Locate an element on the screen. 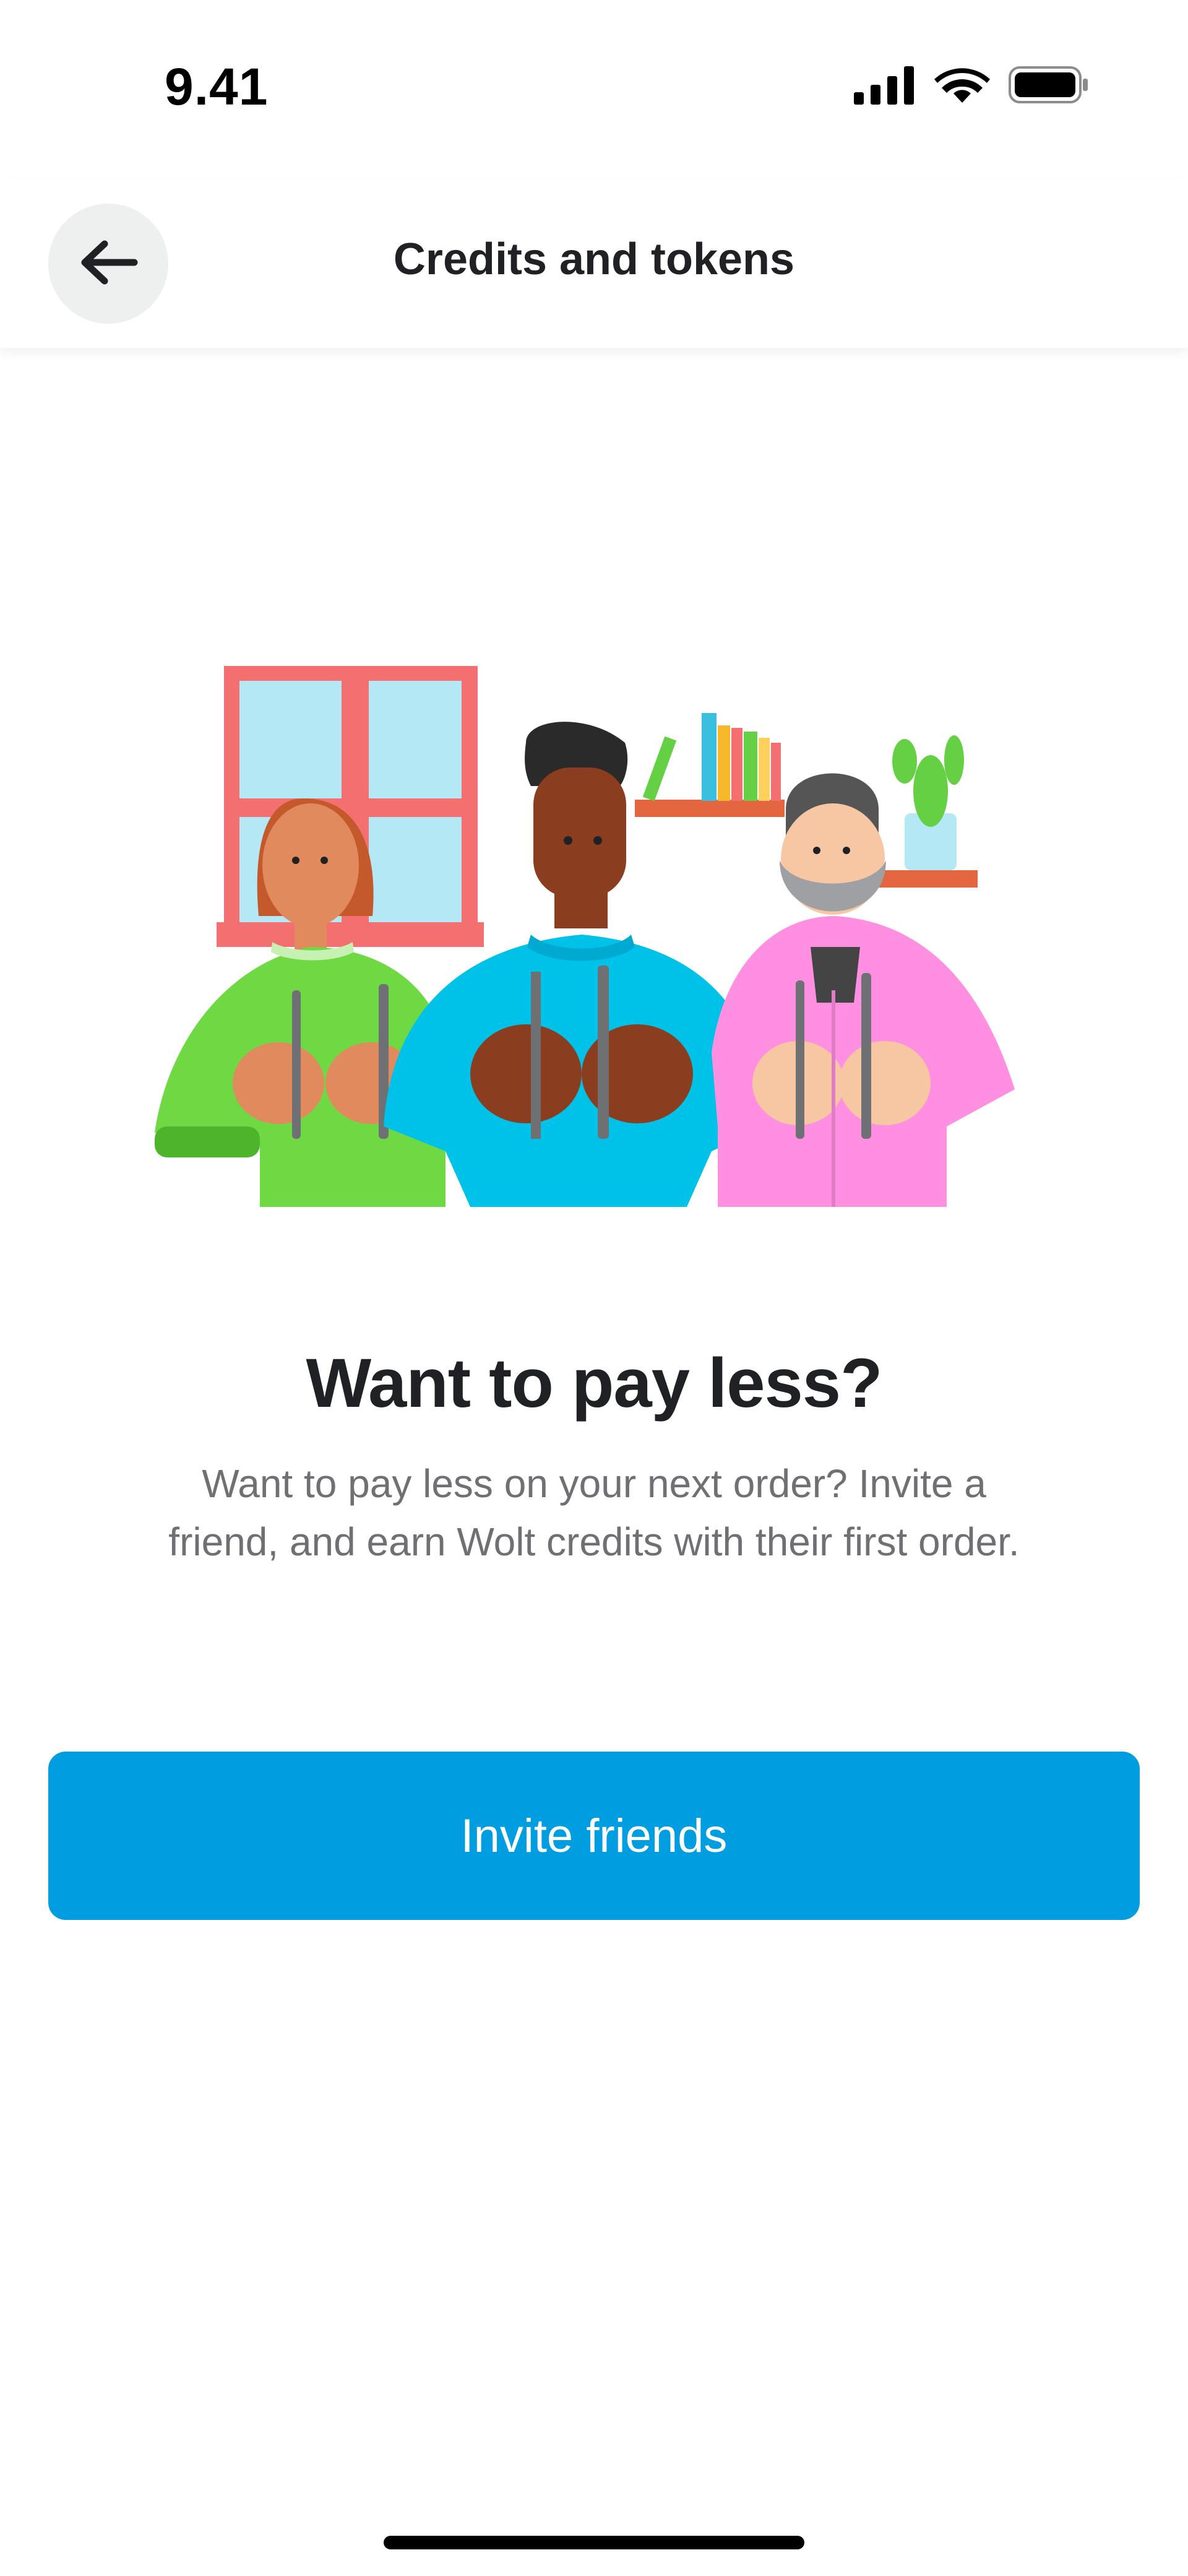  invite-friends-button: Invite friends is located at coordinates (594, 1836).